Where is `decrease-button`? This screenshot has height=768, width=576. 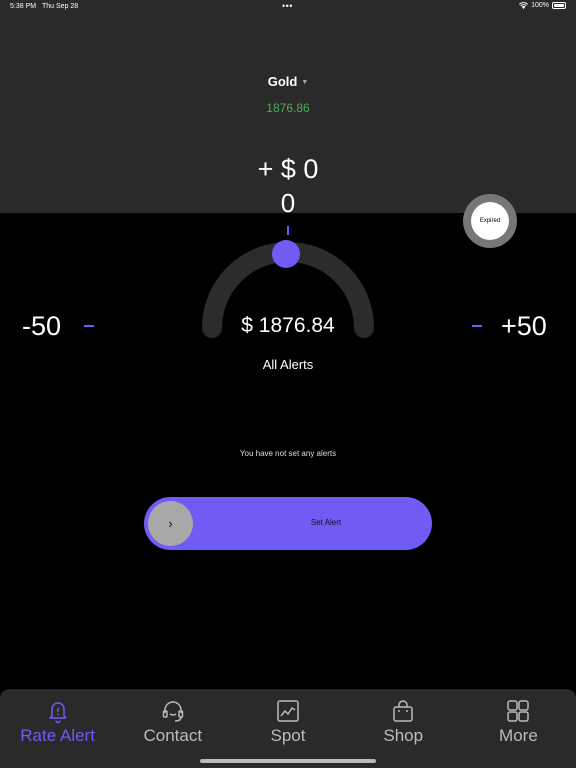
decrease-button is located at coordinates (91, 325).